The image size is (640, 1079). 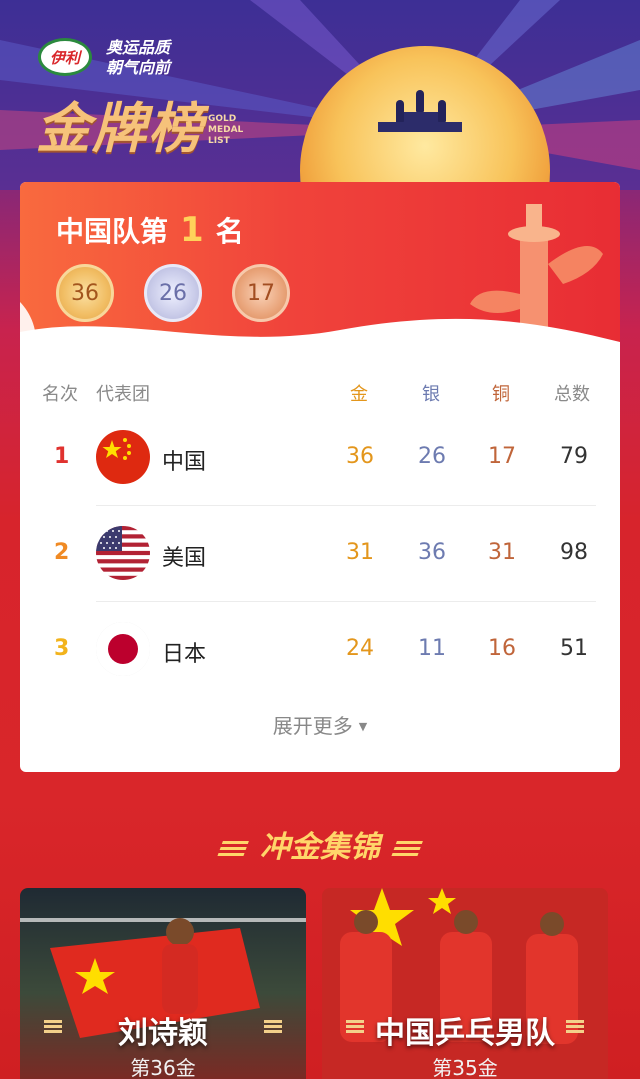 I want to click on header-silver: 银, so click(x=431, y=394).